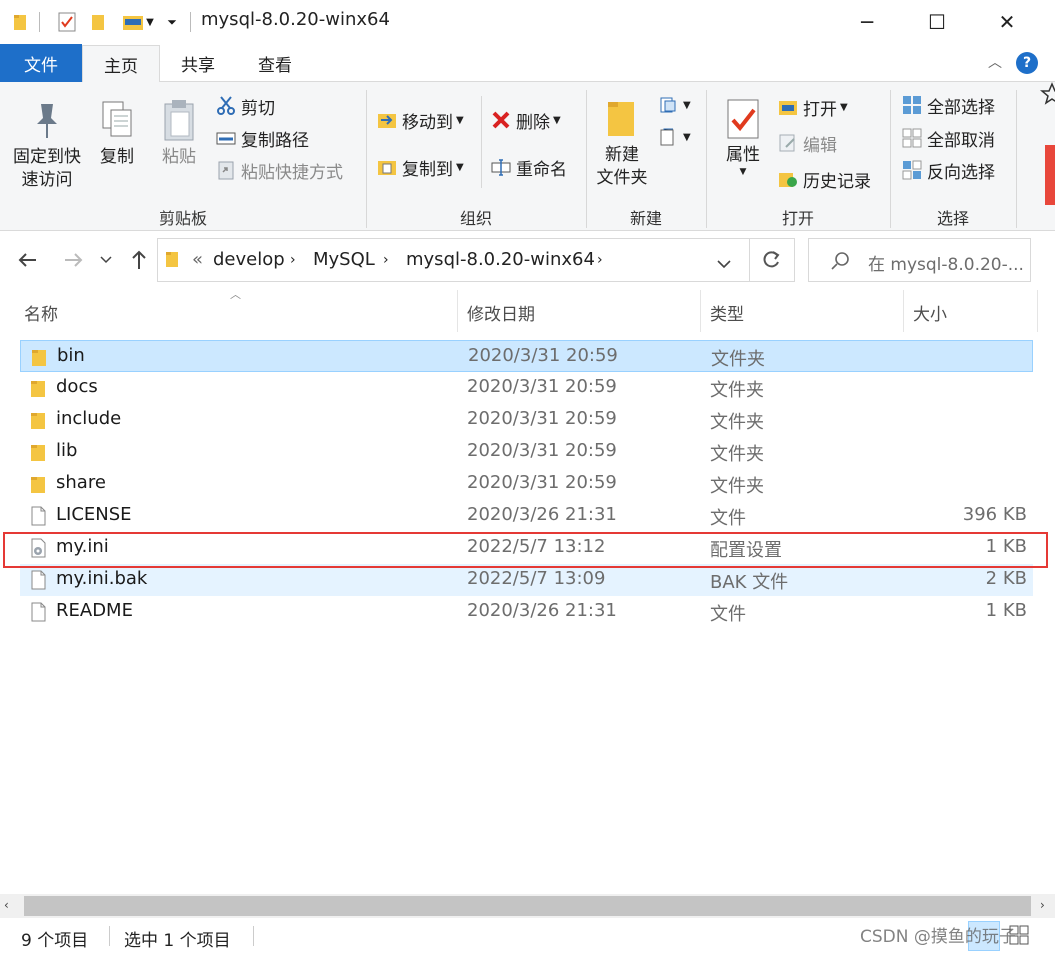 The image size is (1055, 953). What do you see at coordinates (182, 218) in the screenshot?
I see `group-label-clipboard: 剪贴板` at bounding box center [182, 218].